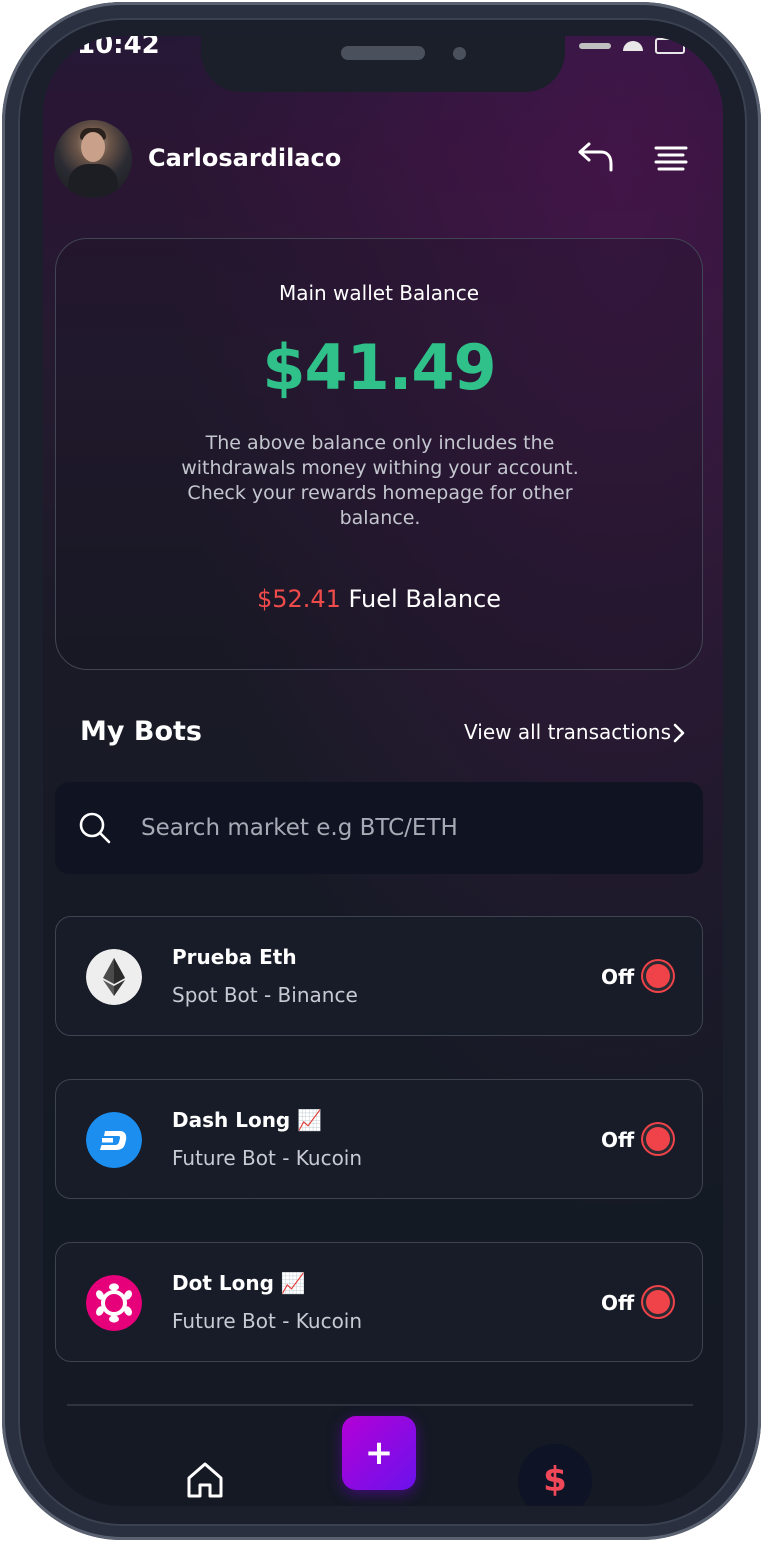 The image size is (765, 1544). What do you see at coordinates (555, 1480) in the screenshot?
I see `dollar-icon: $` at bounding box center [555, 1480].